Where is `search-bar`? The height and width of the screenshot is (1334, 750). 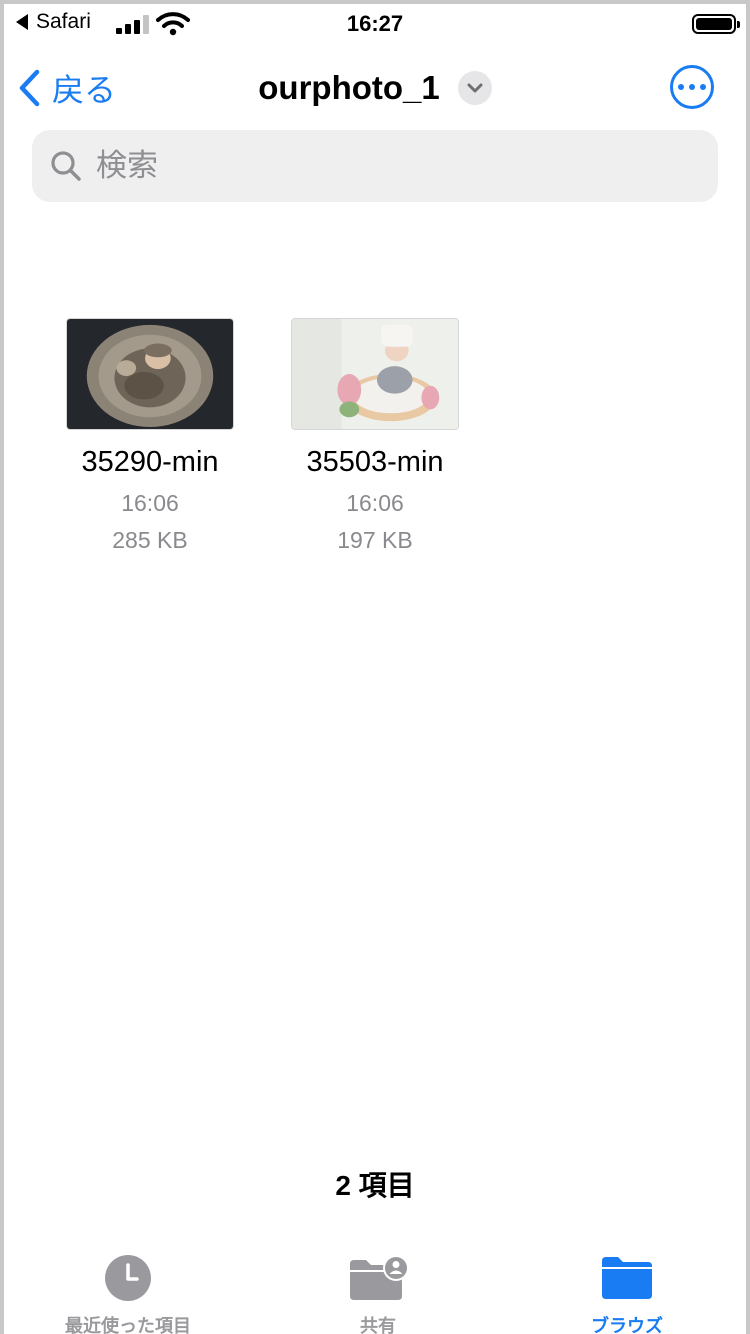
search-bar is located at coordinates (375, 166).